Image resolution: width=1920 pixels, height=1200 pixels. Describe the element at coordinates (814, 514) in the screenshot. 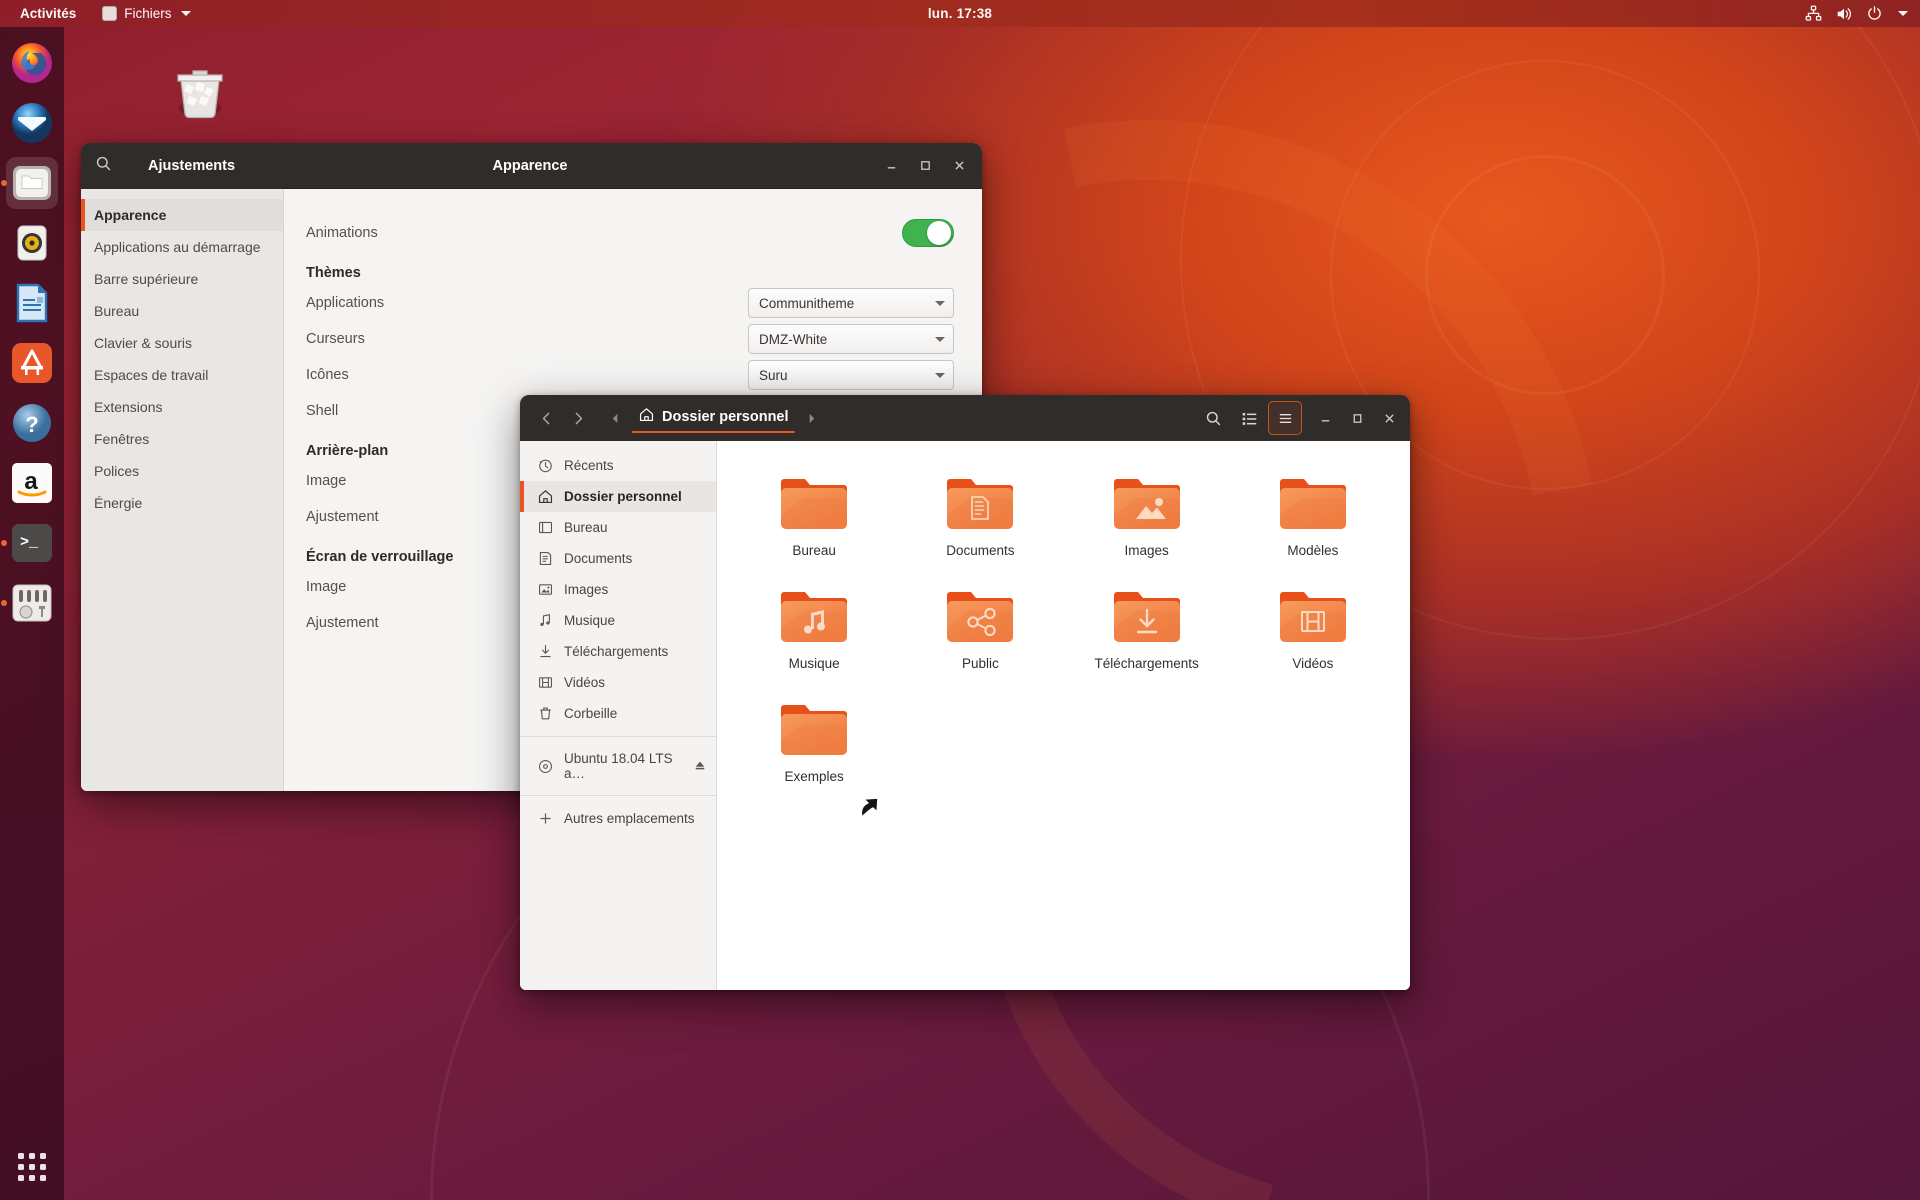

I see `file-item-bureau: Bureau` at that location.